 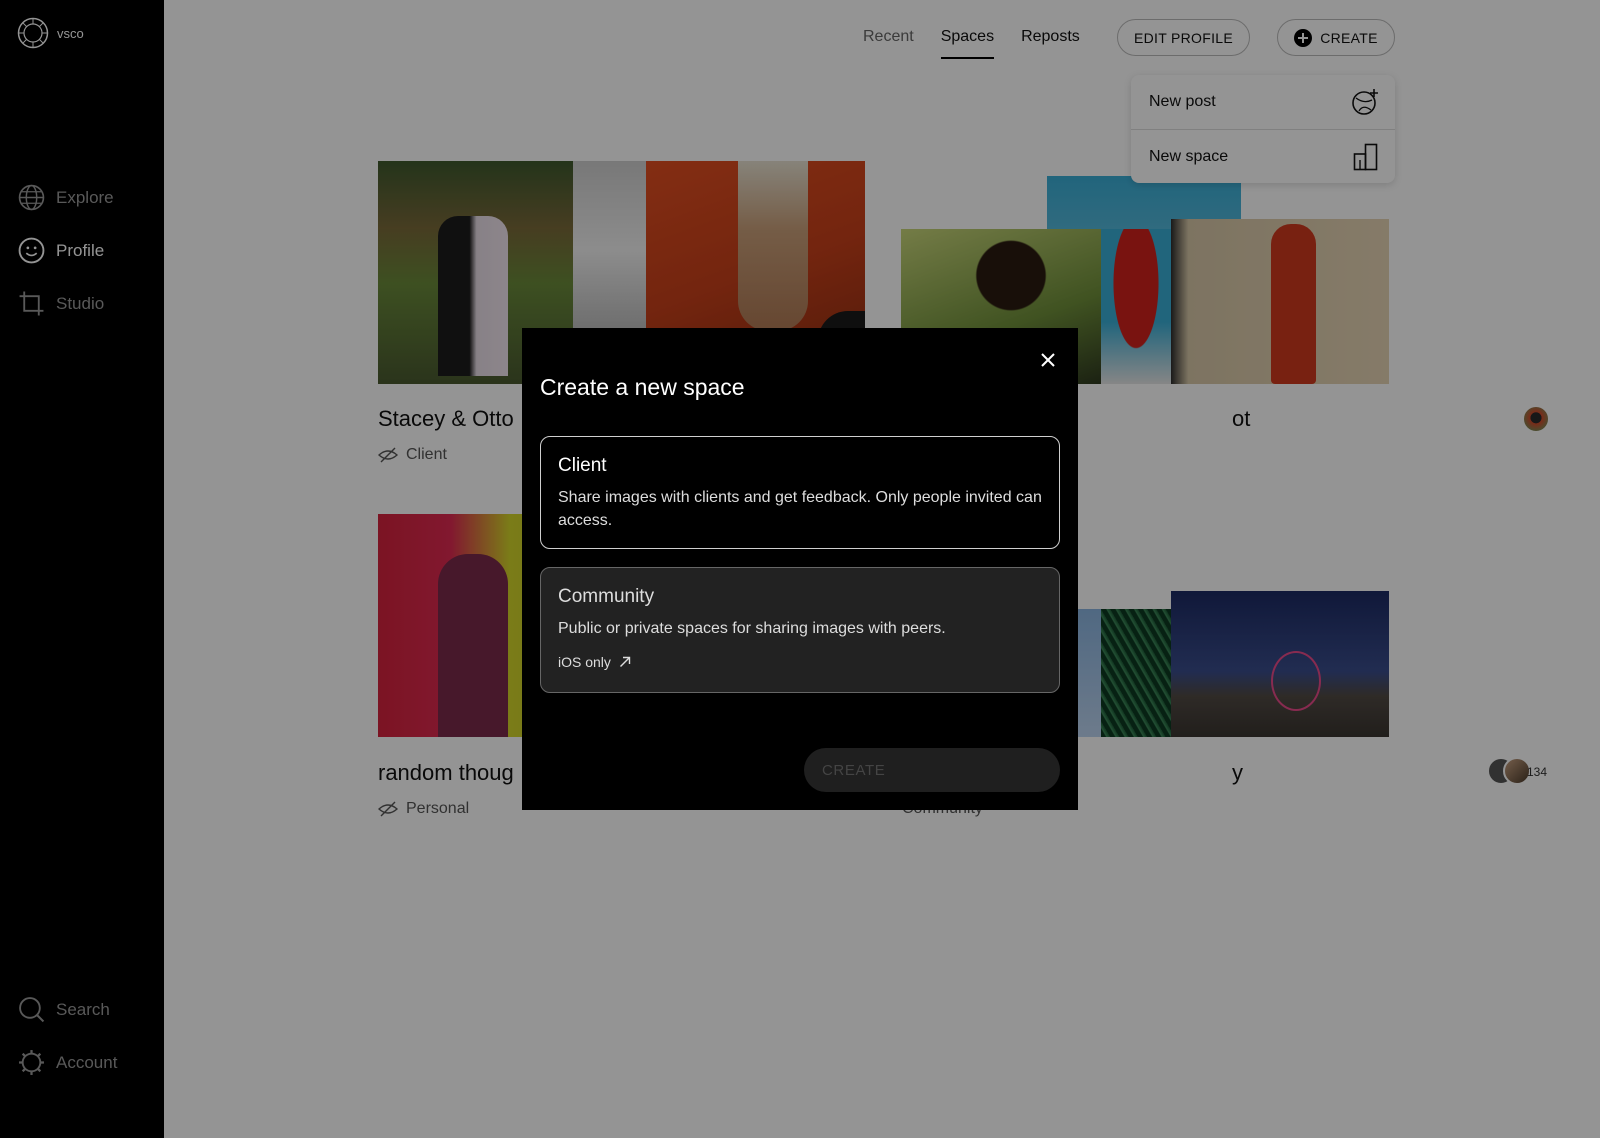 What do you see at coordinates (1182, 101) in the screenshot?
I see `menu-item-label: New post` at bounding box center [1182, 101].